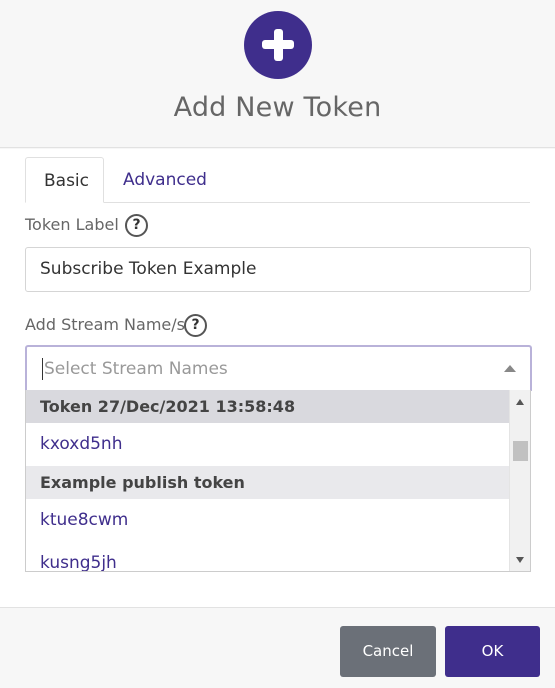  I want to click on stream-names-placeholder: Select Stream Names, so click(136, 369).